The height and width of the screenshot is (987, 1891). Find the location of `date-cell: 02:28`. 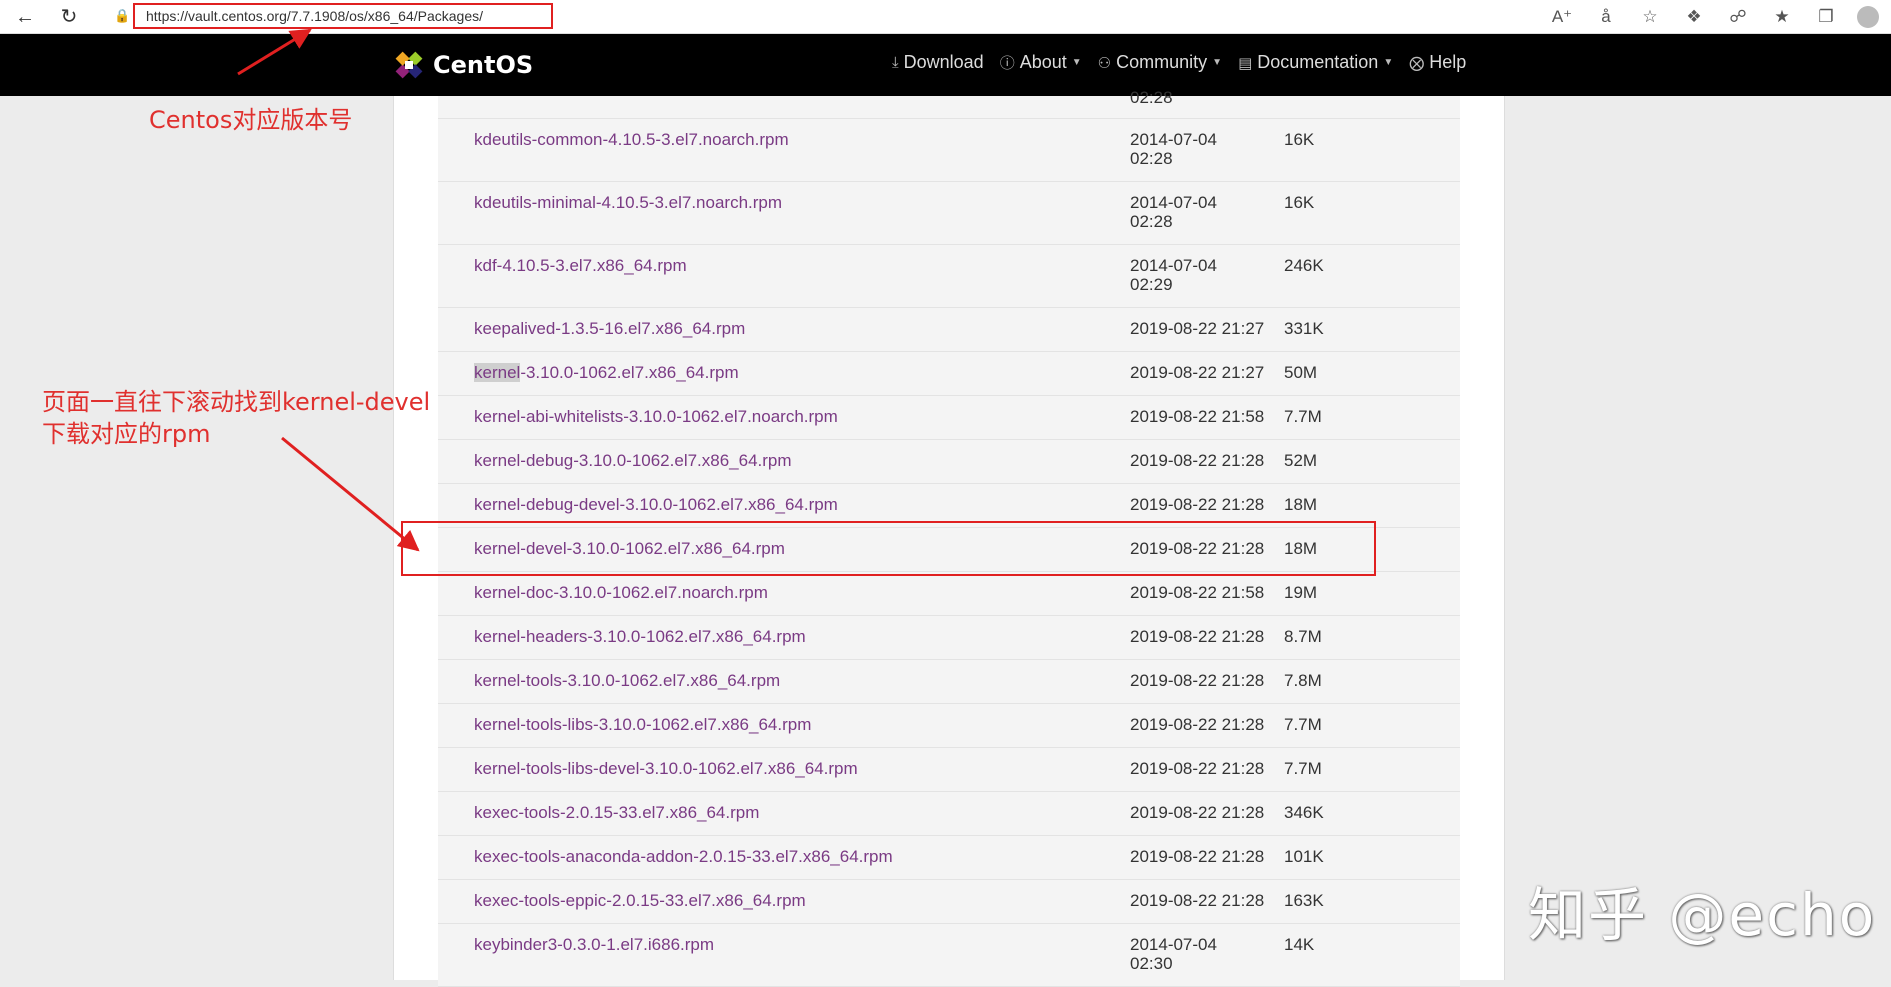

date-cell: 02:28 is located at coordinates (1151, 97).